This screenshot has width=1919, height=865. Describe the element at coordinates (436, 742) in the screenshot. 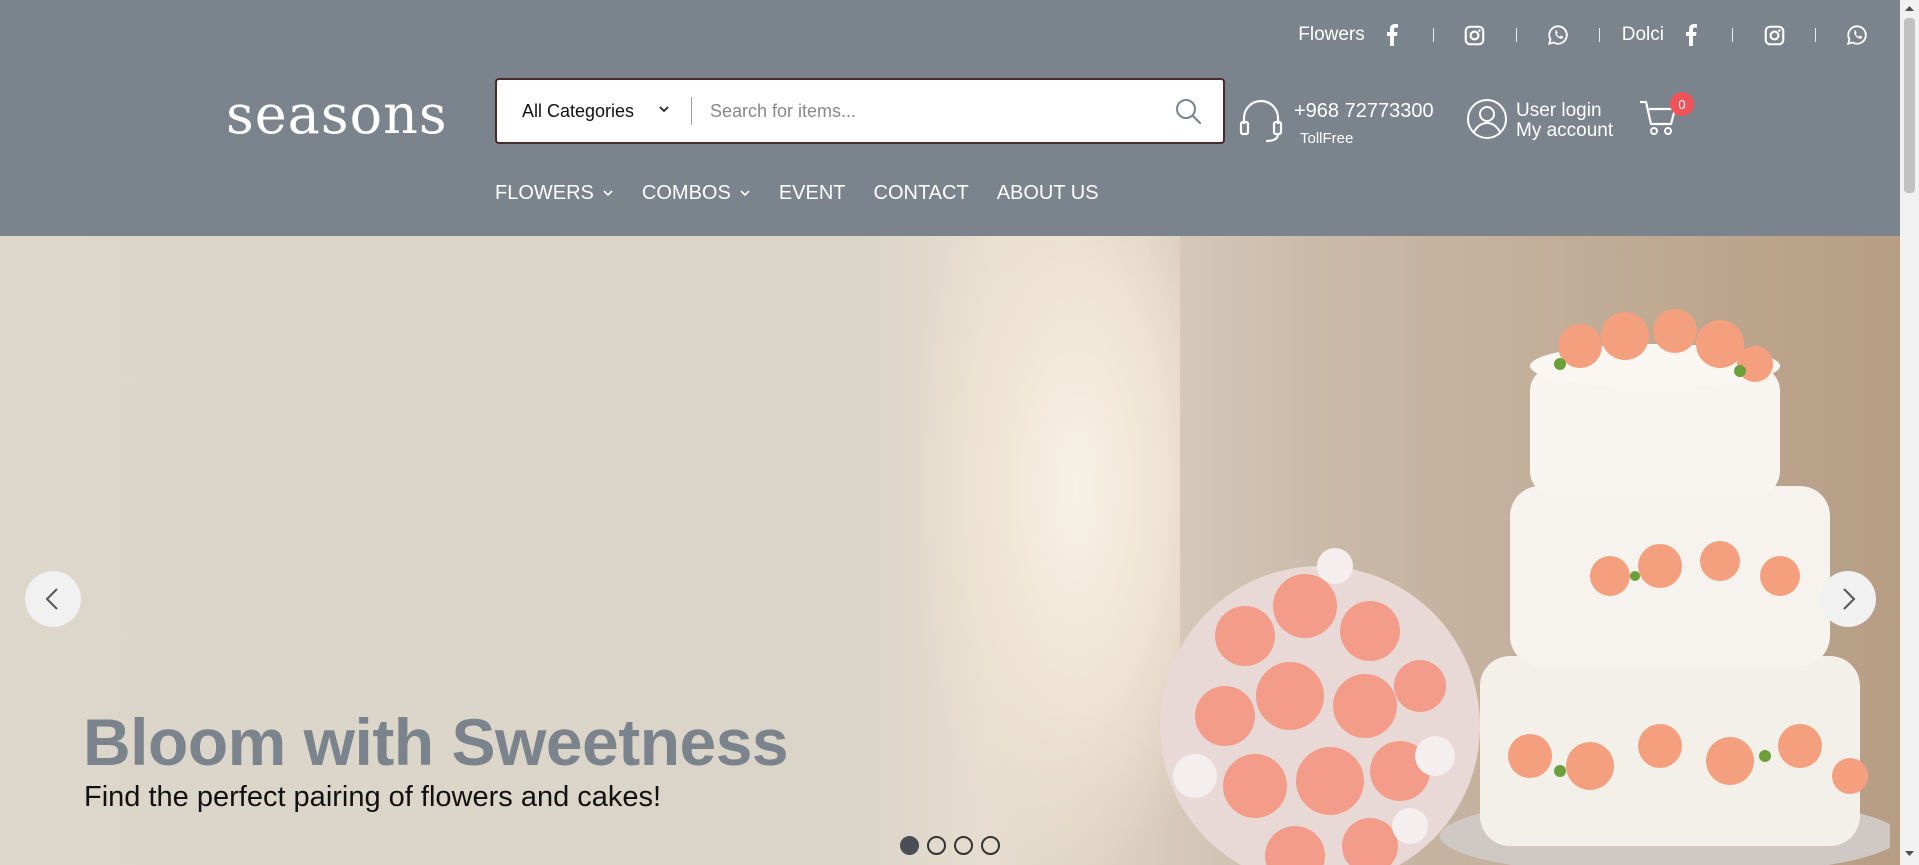

I see `hero-title: Bloom with Sweetness` at that location.